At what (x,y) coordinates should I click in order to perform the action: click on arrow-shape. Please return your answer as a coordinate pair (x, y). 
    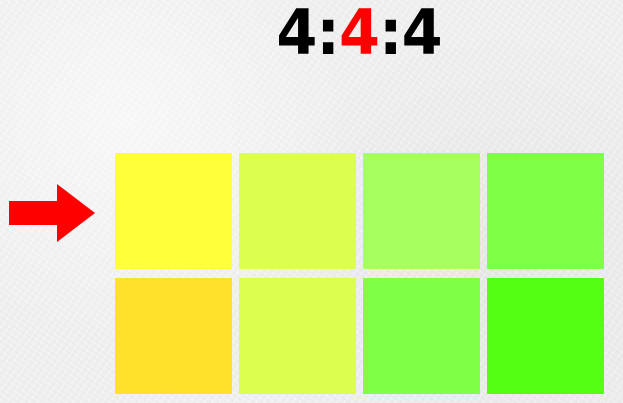
    Looking at the image, I should click on (52, 213).